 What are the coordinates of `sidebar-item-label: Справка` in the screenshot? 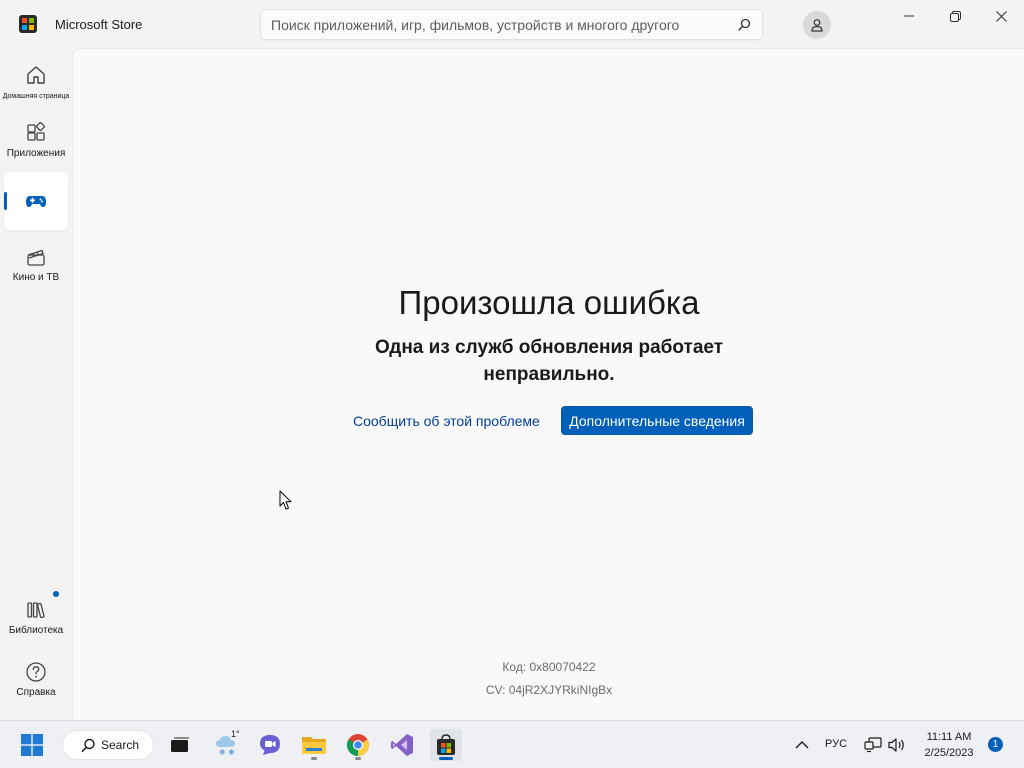 It's located at (36, 692).